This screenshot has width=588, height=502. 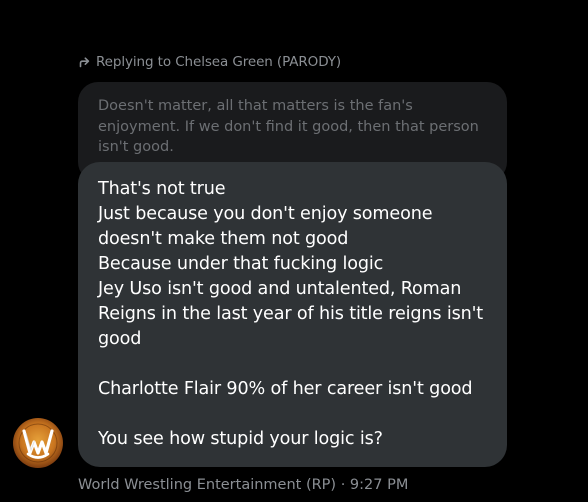 What do you see at coordinates (223, 239) in the screenshot?
I see `message-line: doesn't make them not good` at bounding box center [223, 239].